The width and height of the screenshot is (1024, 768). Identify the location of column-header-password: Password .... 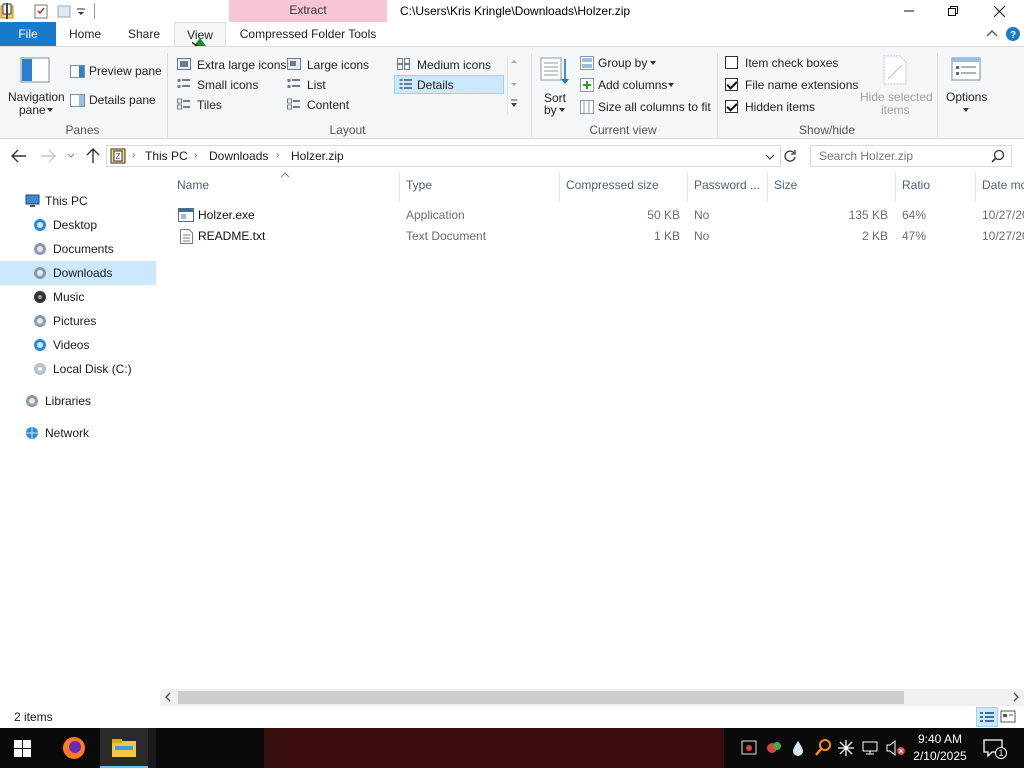
(727, 187).